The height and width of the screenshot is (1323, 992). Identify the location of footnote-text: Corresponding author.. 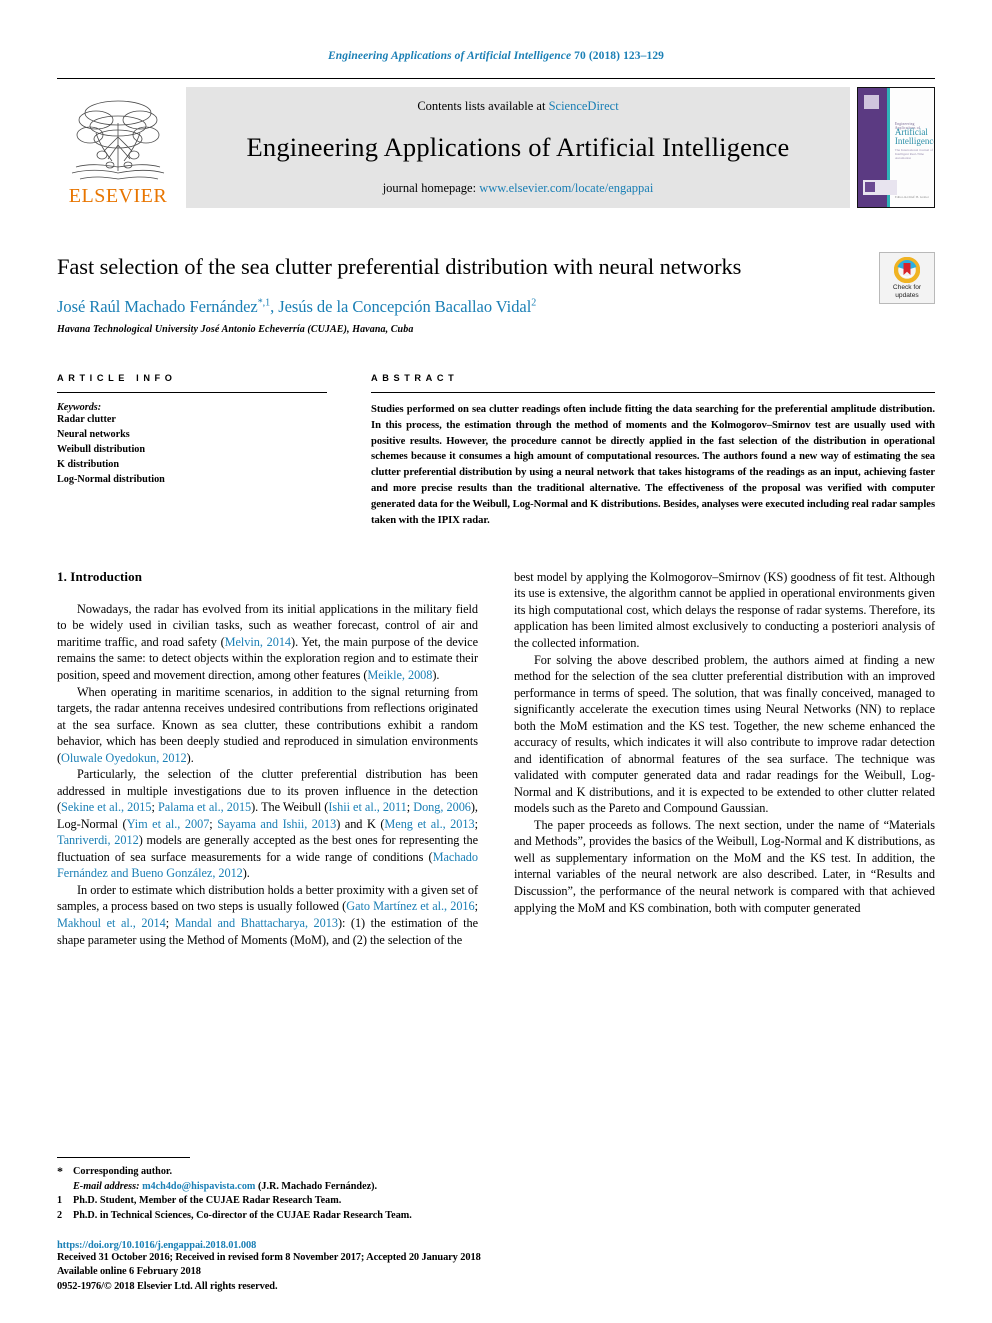
(123, 1172).